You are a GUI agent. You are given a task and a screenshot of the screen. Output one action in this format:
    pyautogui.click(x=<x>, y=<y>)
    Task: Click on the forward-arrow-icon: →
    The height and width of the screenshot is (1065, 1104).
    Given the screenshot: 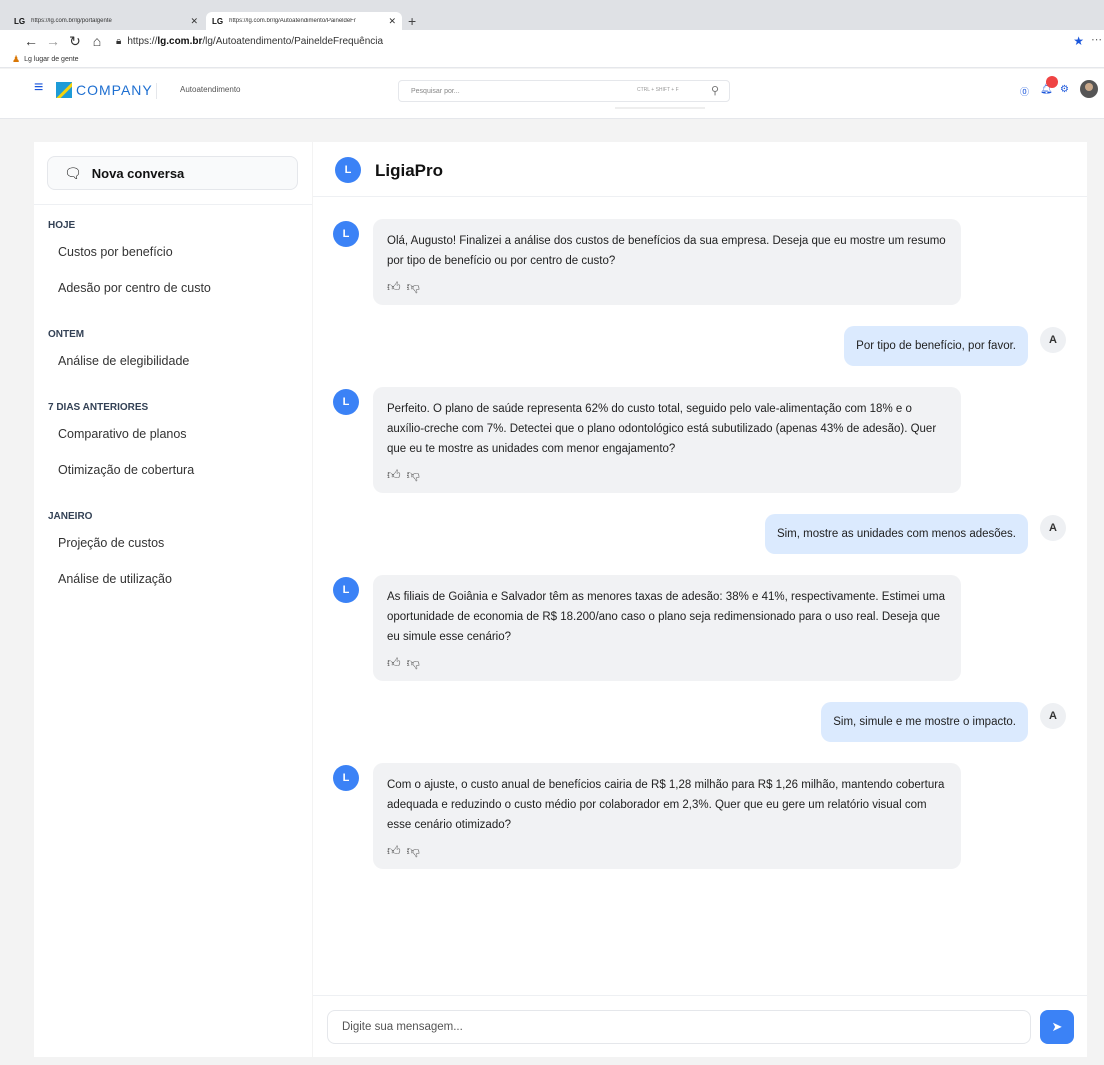 What is the action you would take?
    pyautogui.click(x=53, y=41)
    